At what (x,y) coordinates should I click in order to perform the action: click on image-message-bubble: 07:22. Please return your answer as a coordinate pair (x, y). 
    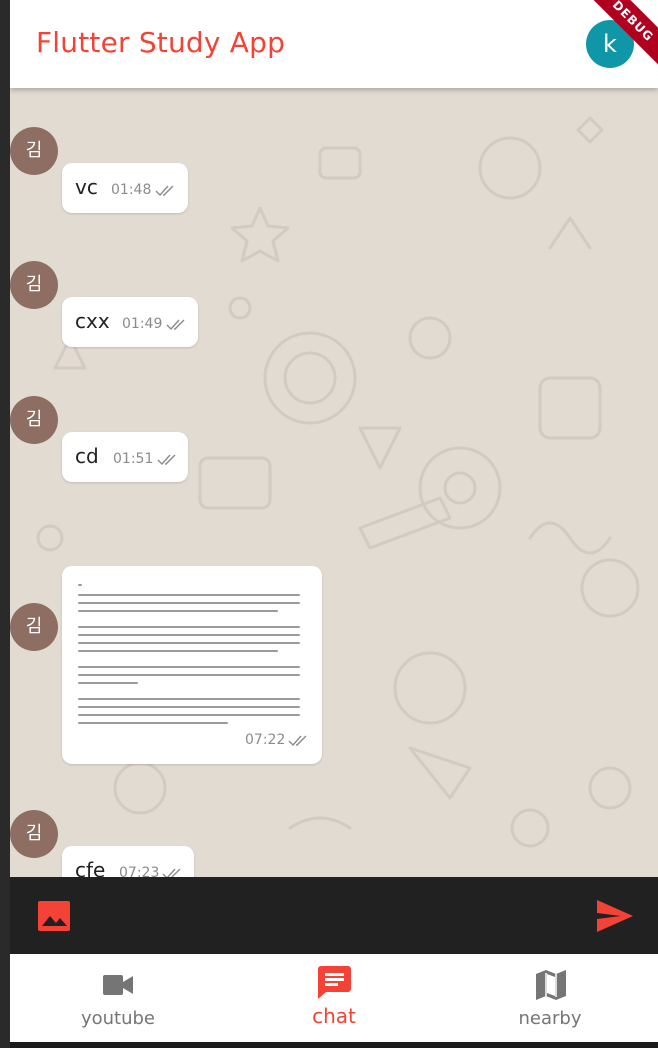
    Looking at the image, I should click on (192, 665).